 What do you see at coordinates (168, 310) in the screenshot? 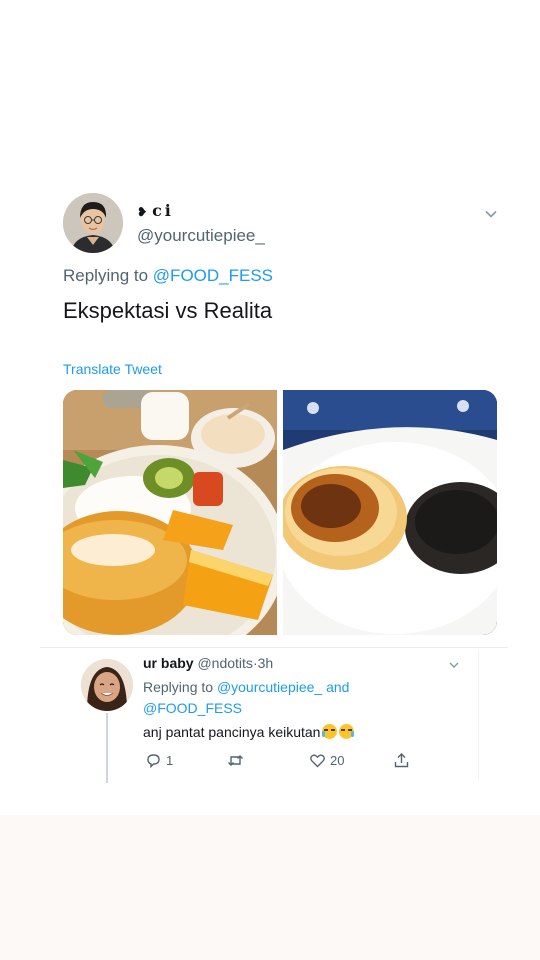
I see `tweet-text: Ekspektasi vs Realita` at bounding box center [168, 310].